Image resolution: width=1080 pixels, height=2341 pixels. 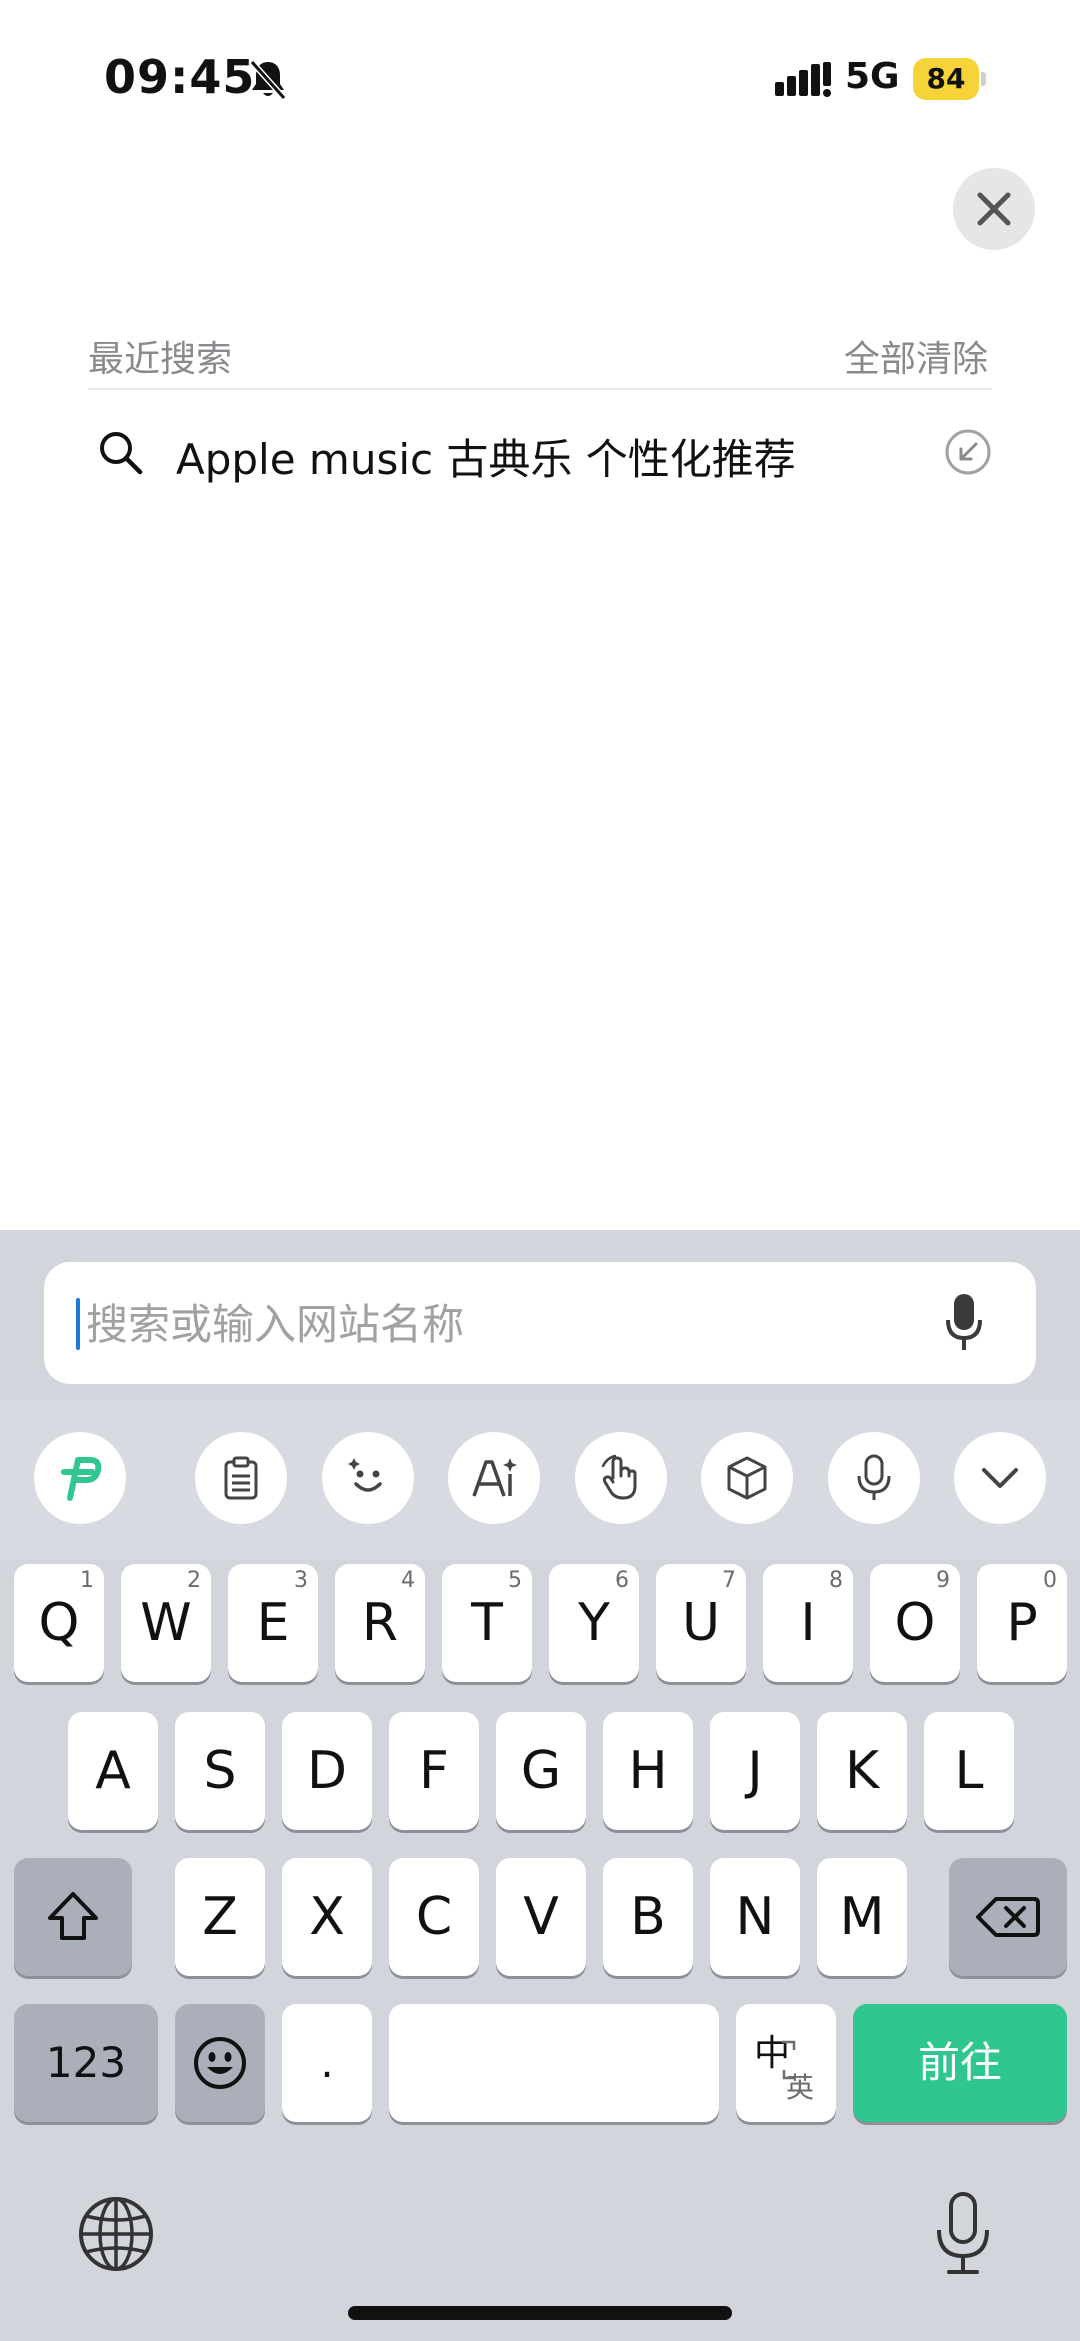 I want to click on network-type: 5G, so click(x=872, y=76).